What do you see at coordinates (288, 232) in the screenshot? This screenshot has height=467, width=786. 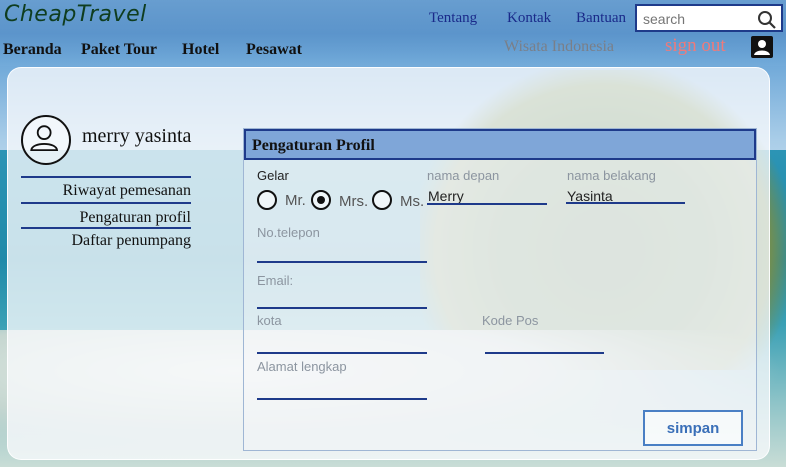 I see `phone-label: No.telepon` at bounding box center [288, 232].